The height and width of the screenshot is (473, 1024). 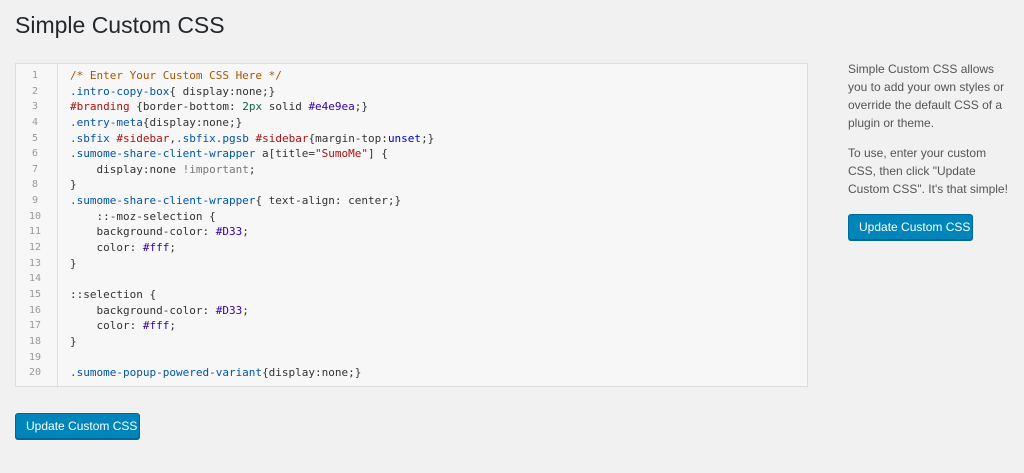 What do you see at coordinates (120, 25) in the screenshot?
I see `page-title: Simple Custom CSS` at bounding box center [120, 25].